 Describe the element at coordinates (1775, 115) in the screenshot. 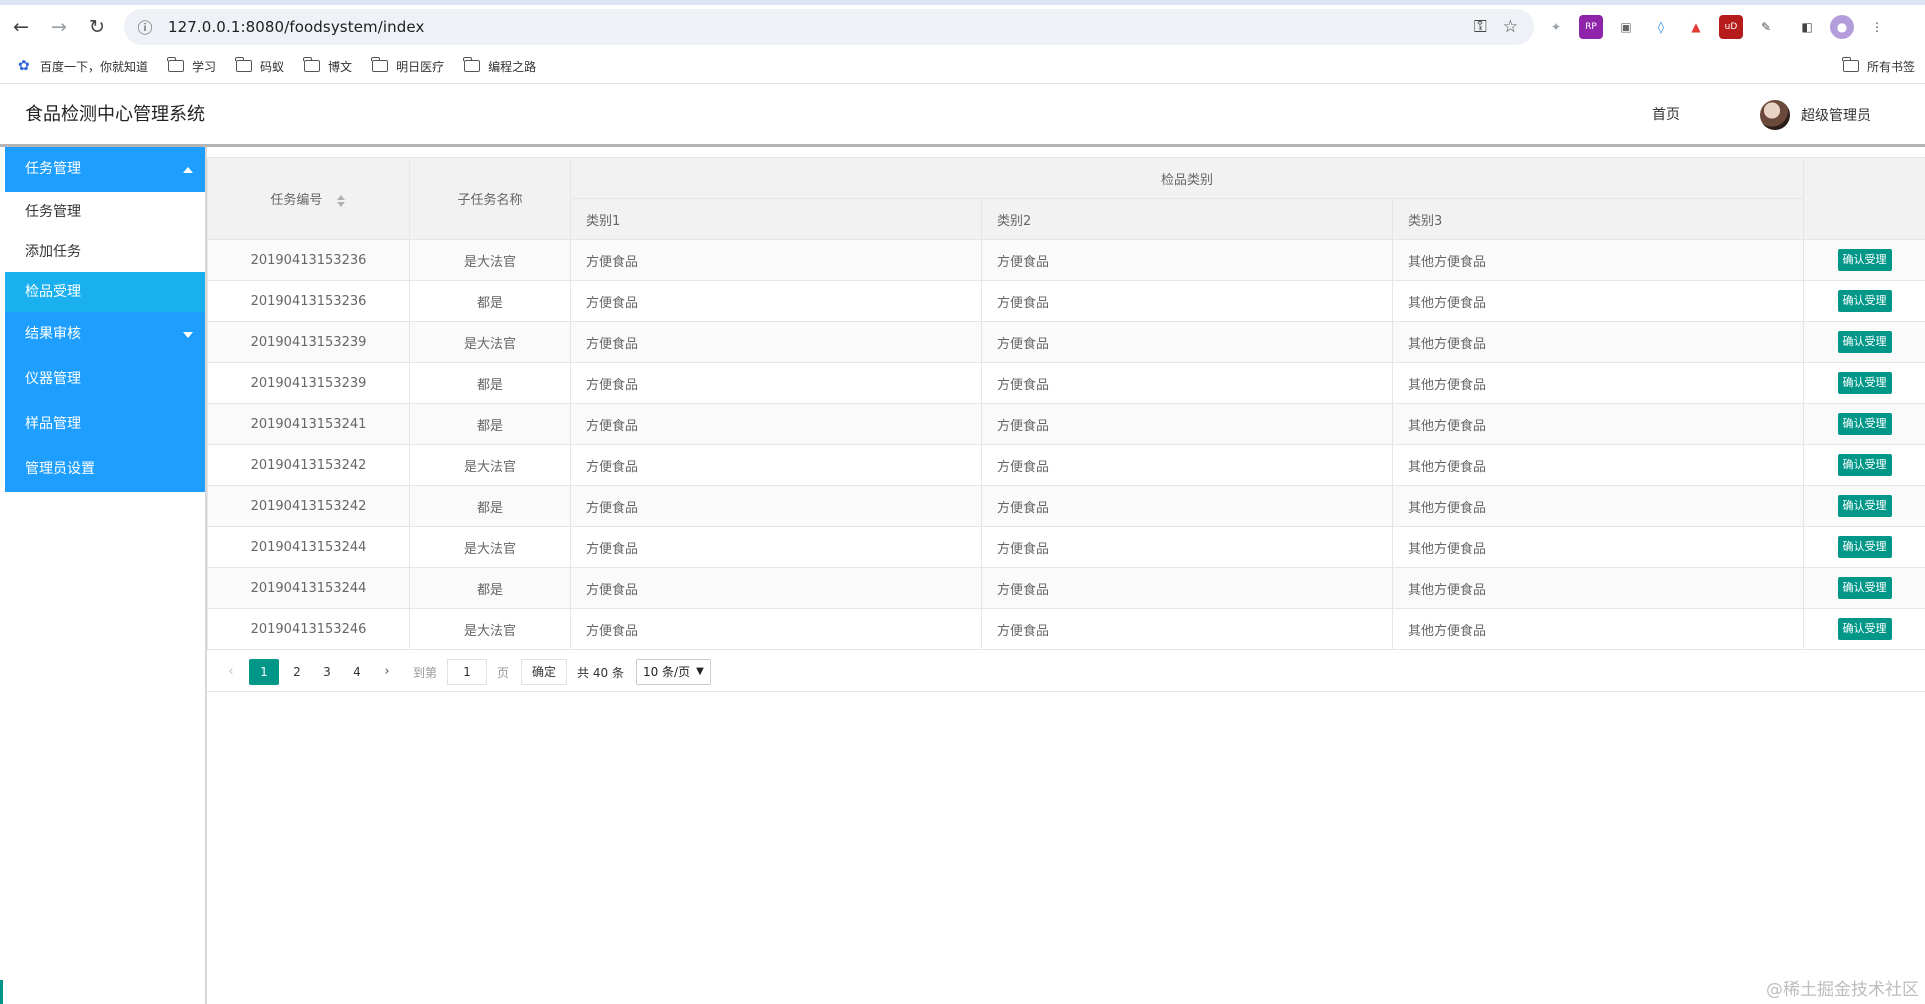

I see `avatar` at that location.